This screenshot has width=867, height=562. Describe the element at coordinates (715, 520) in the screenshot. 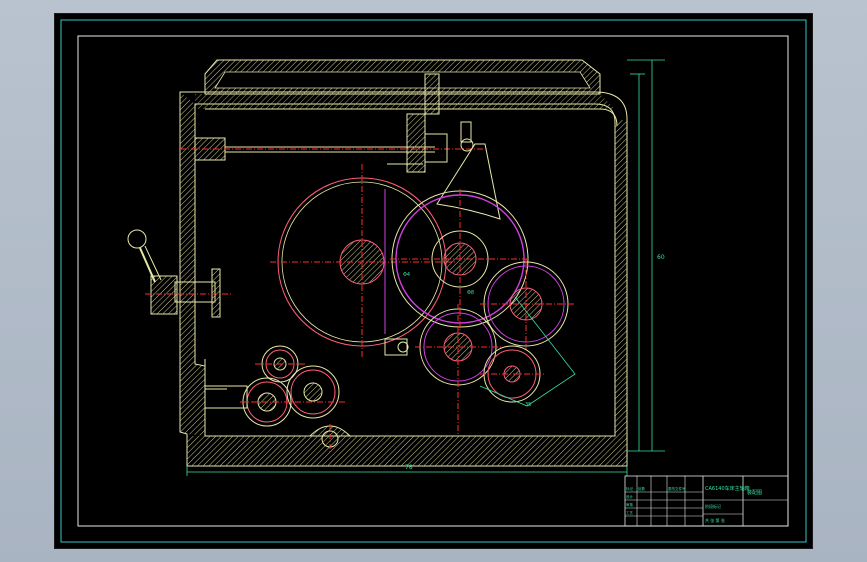

I see `title-block-sheets: 共 张 第 张` at that location.